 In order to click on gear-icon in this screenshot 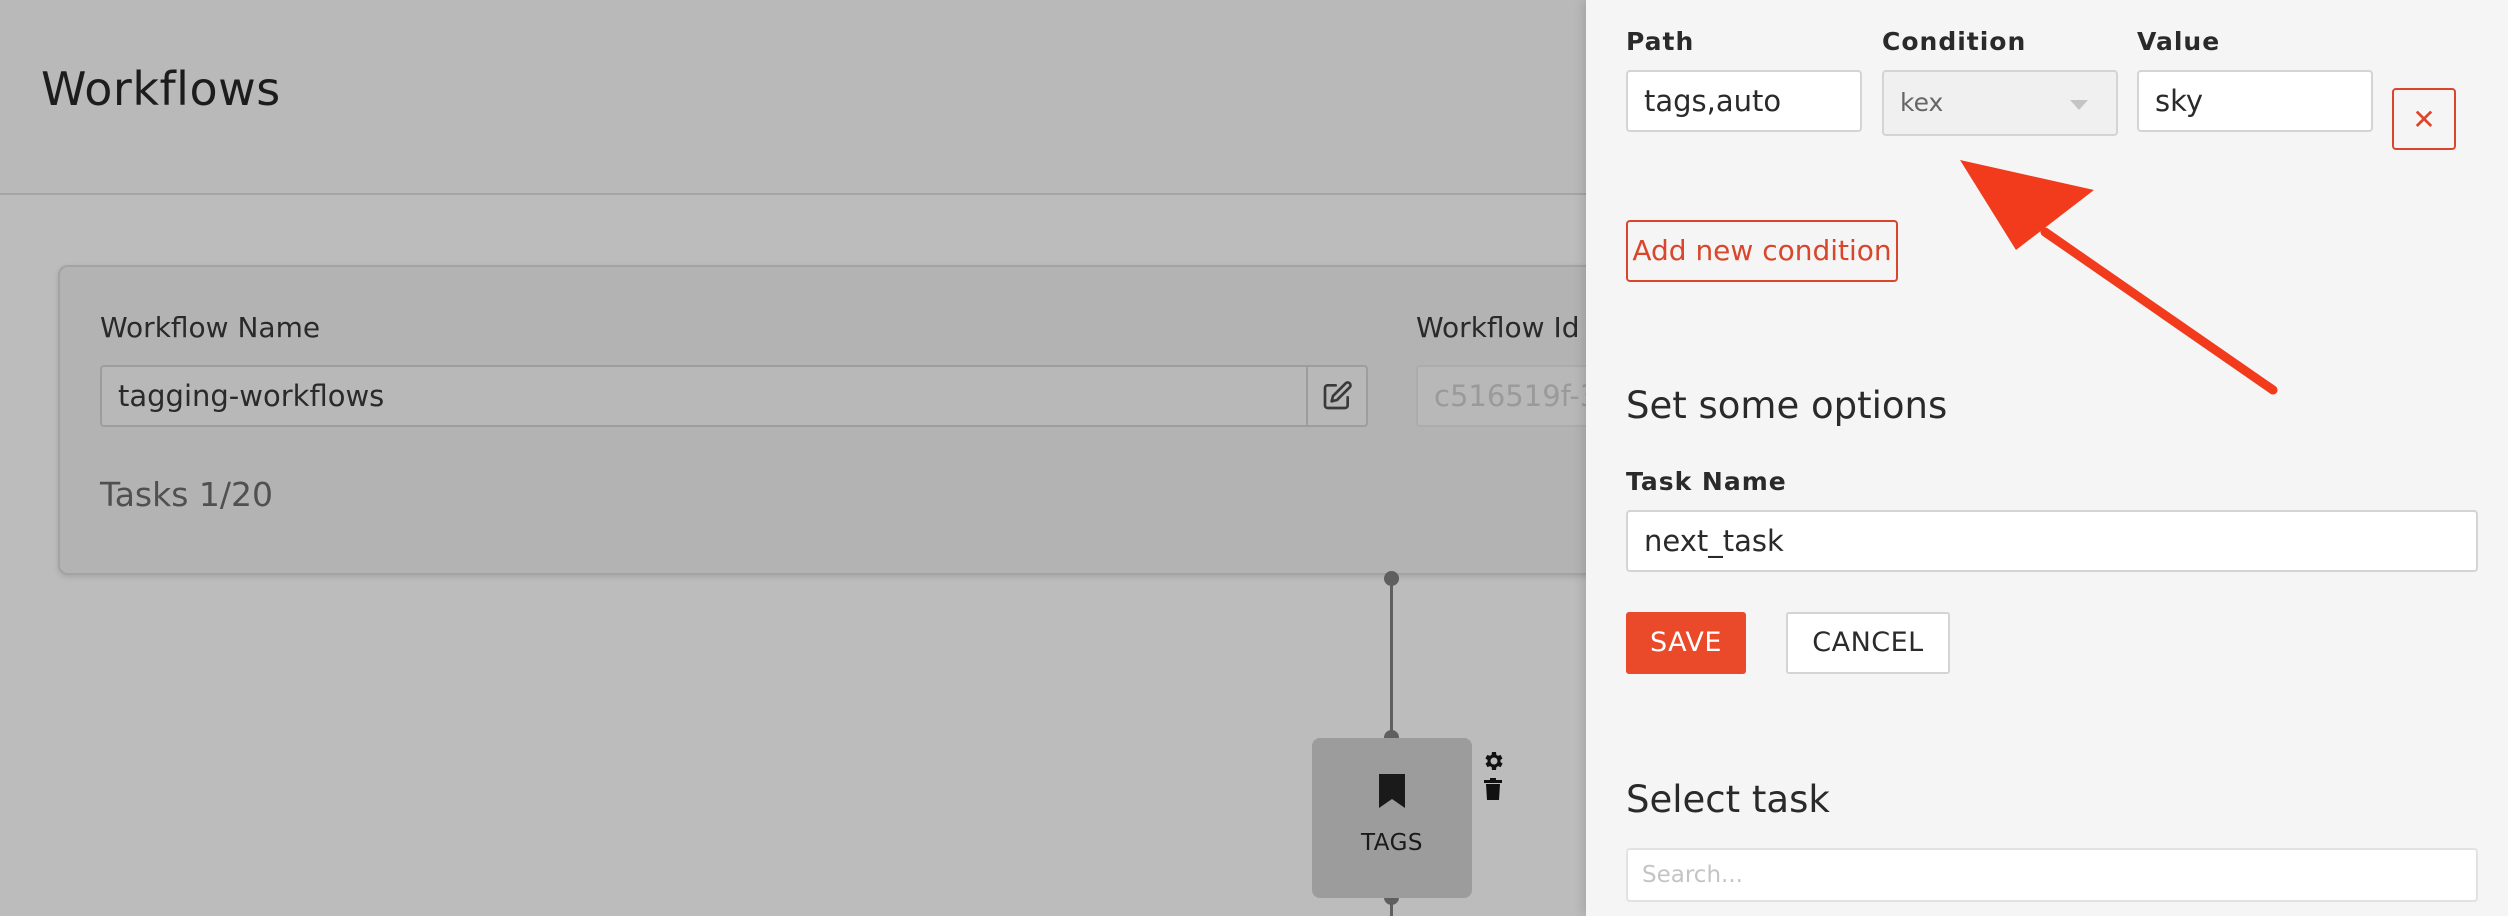, I will do `click(1493, 761)`.